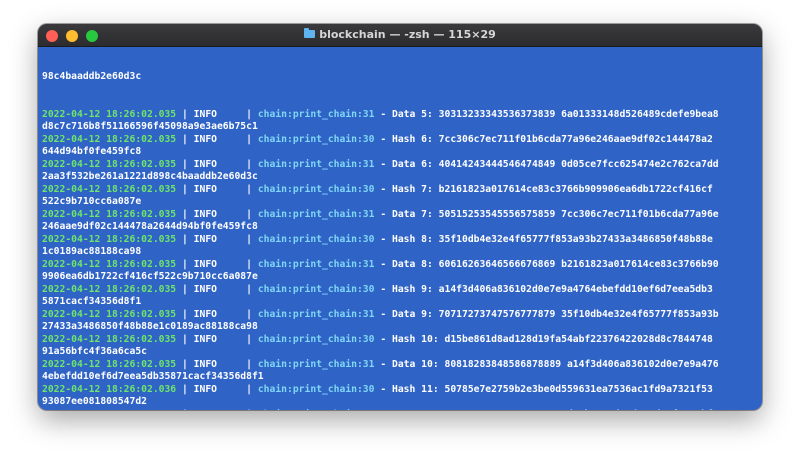 This screenshot has height=462, width=800. Describe the element at coordinates (150, 226) in the screenshot. I see `log-message-continuation: 246aae9df02c144478a2644d94bf0fe459fc8` at that location.